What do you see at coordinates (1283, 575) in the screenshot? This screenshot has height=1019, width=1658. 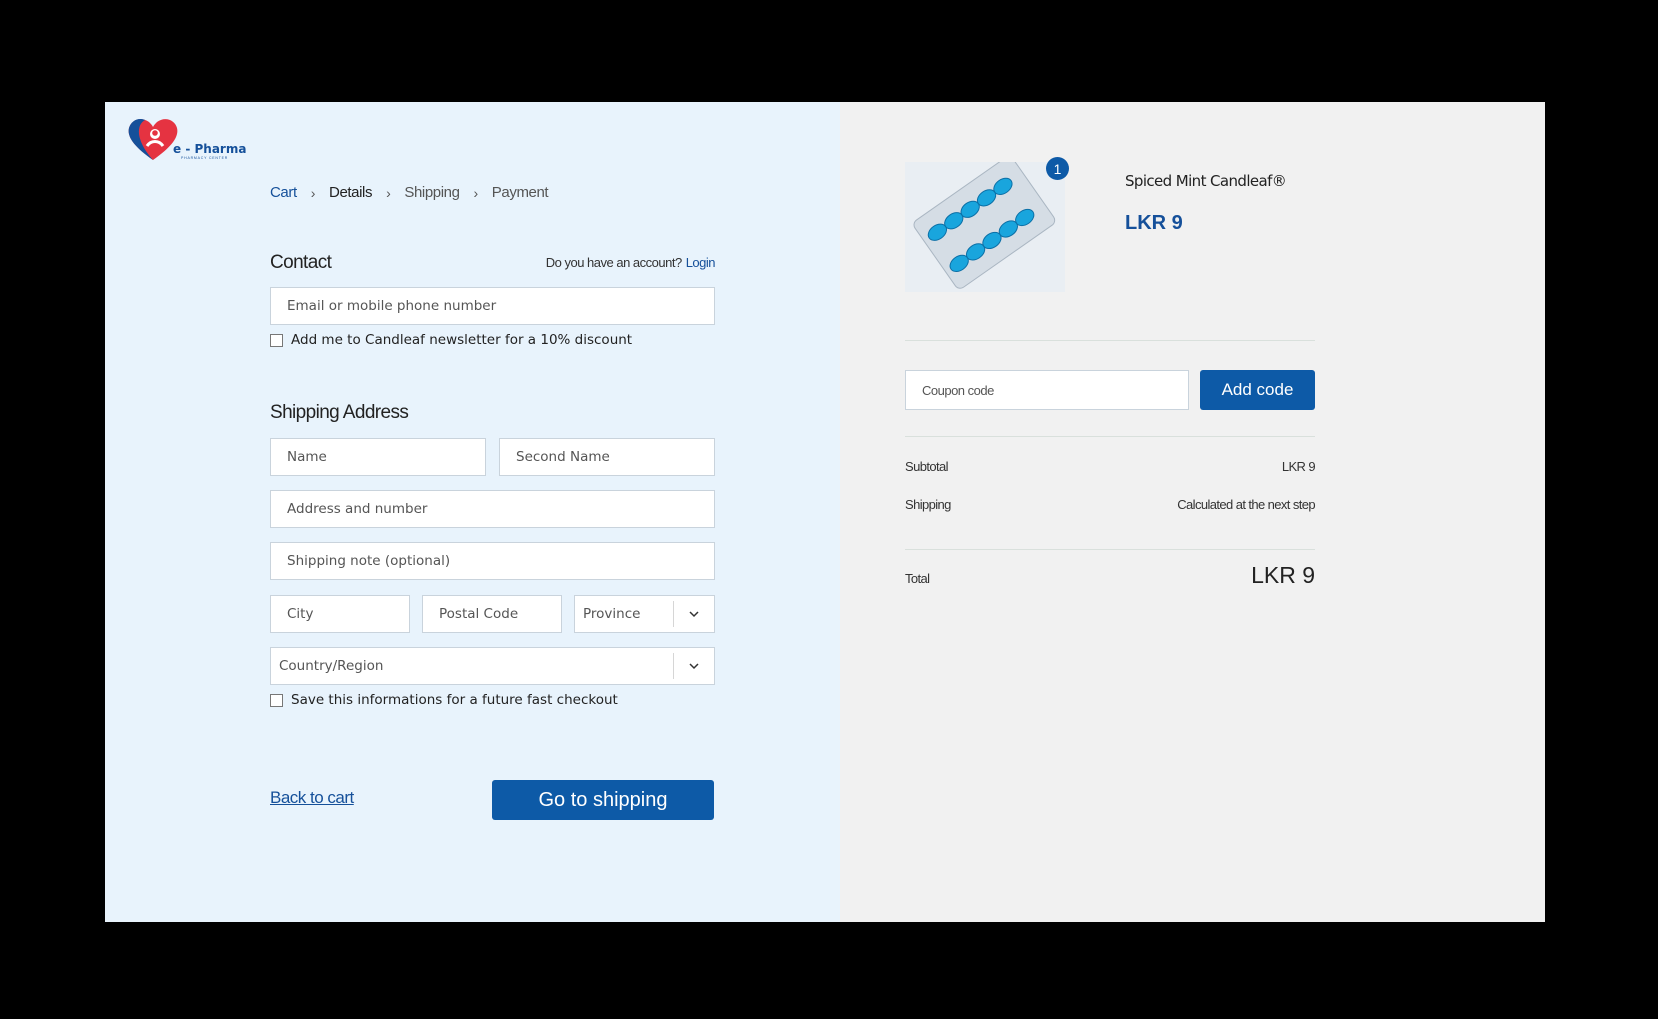 I see `total-value: LKR 9` at bounding box center [1283, 575].